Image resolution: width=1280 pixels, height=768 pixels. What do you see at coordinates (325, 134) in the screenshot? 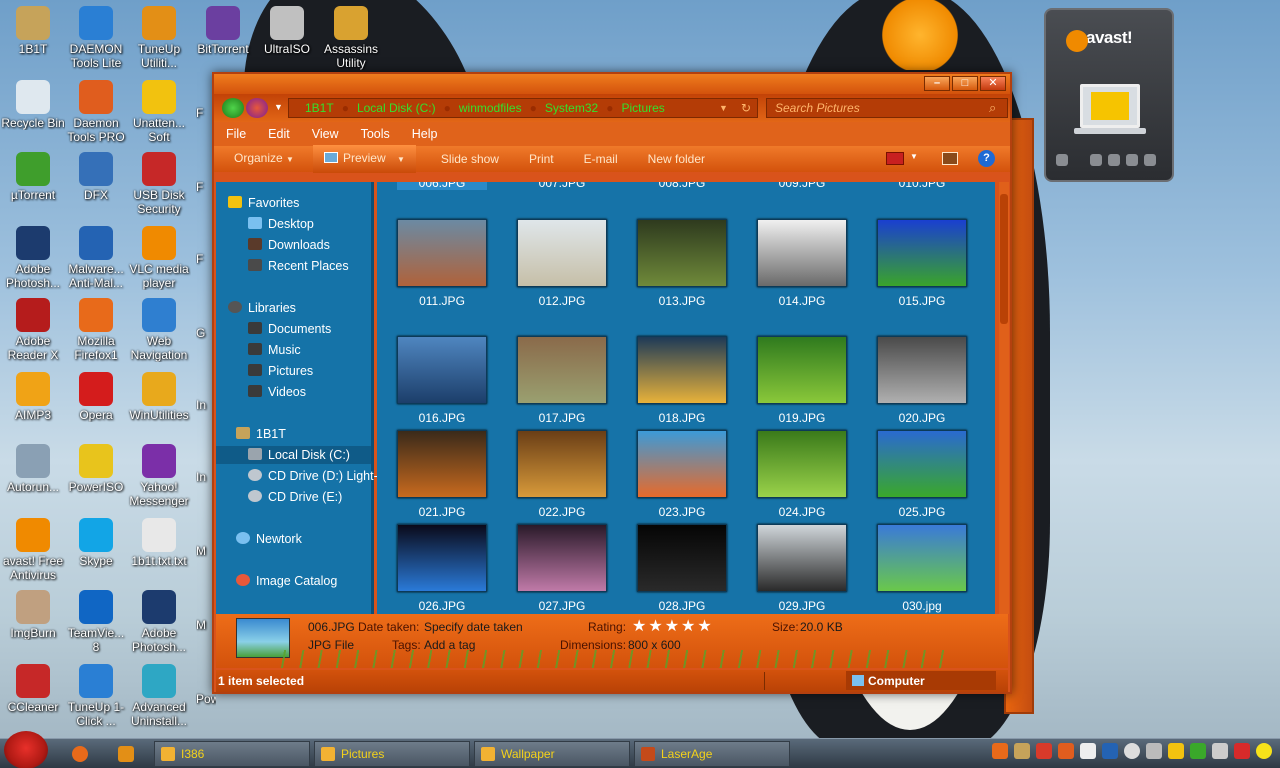
I see `menu-view: View` at bounding box center [325, 134].